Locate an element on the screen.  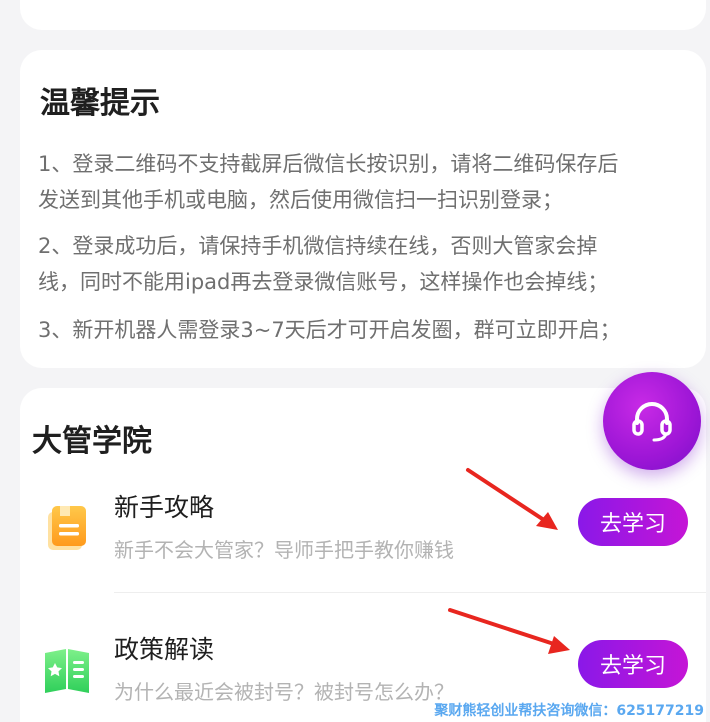
tip-1-line-1: 1、登录二维码不支持截屏后微信长按识别，请将二维码保存后 is located at coordinates (328, 164).